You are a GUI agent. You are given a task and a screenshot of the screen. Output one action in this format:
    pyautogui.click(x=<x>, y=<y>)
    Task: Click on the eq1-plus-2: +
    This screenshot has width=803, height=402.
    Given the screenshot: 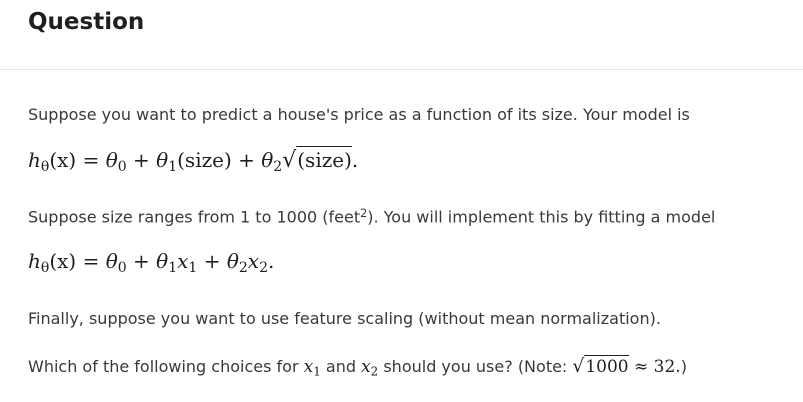 What is the action you would take?
    pyautogui.click(x=246, y=160)
    